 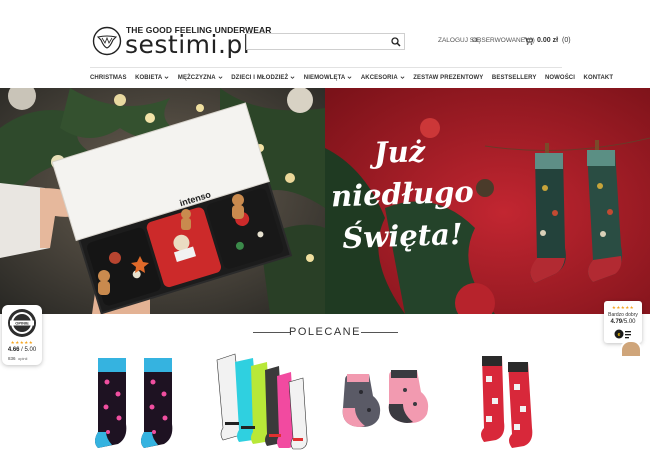 I want to click on trusted-score-value: 4.79, so click(x=616, y=322).